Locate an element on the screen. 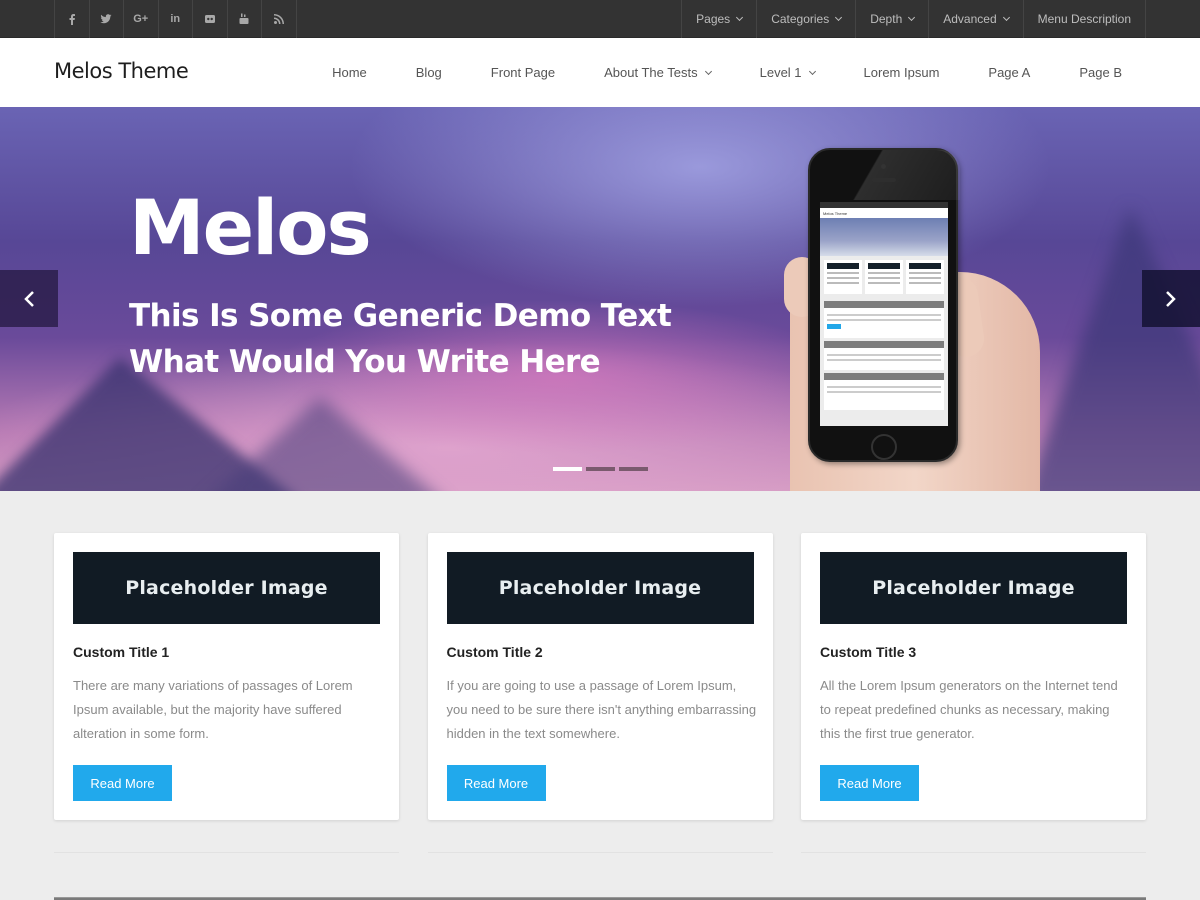 This screenshot has height=900, width=1200. phone-camera is located at coordinates (883, 166).